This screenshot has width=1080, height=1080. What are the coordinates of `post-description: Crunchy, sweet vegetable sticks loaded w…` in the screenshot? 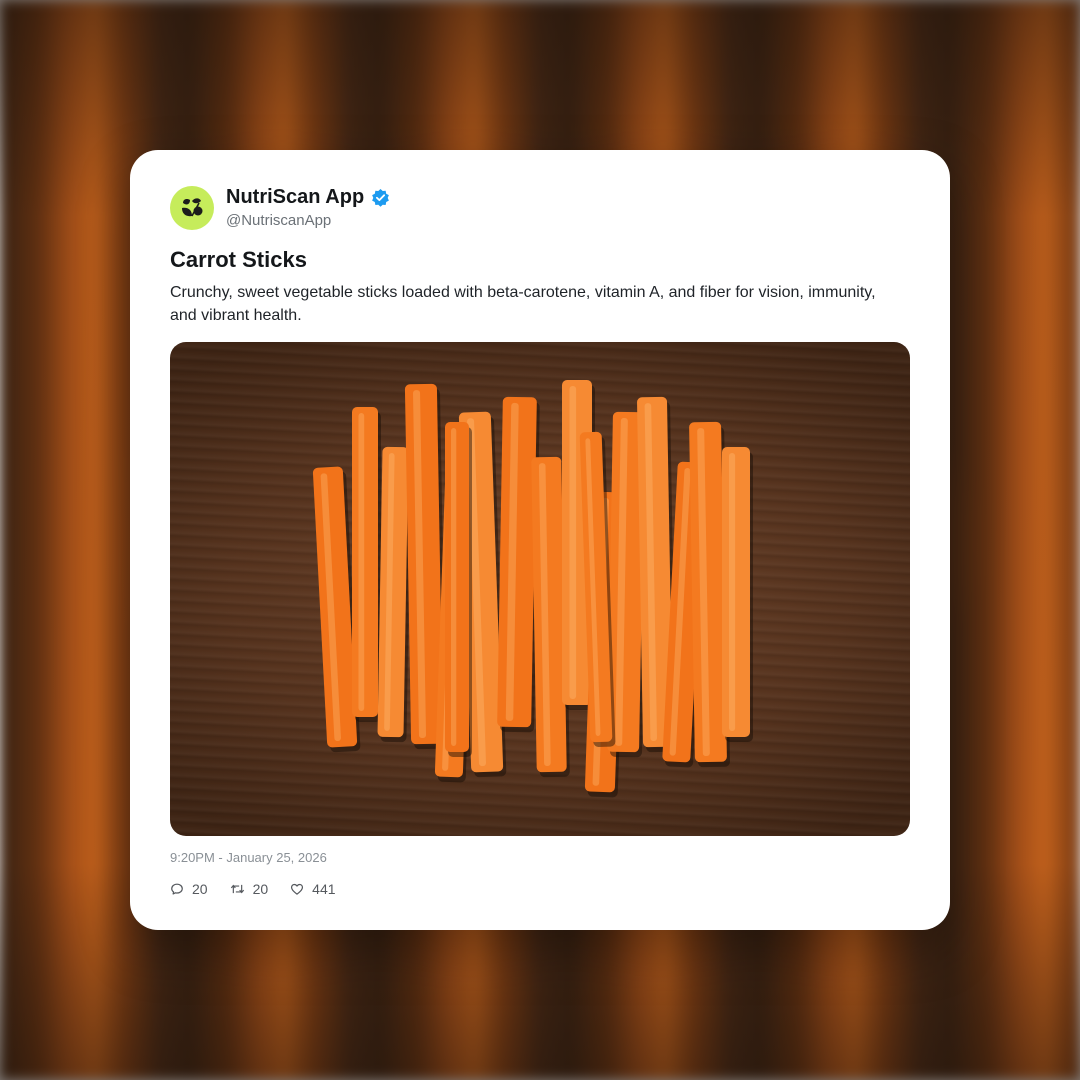 It's located at (523, 304).